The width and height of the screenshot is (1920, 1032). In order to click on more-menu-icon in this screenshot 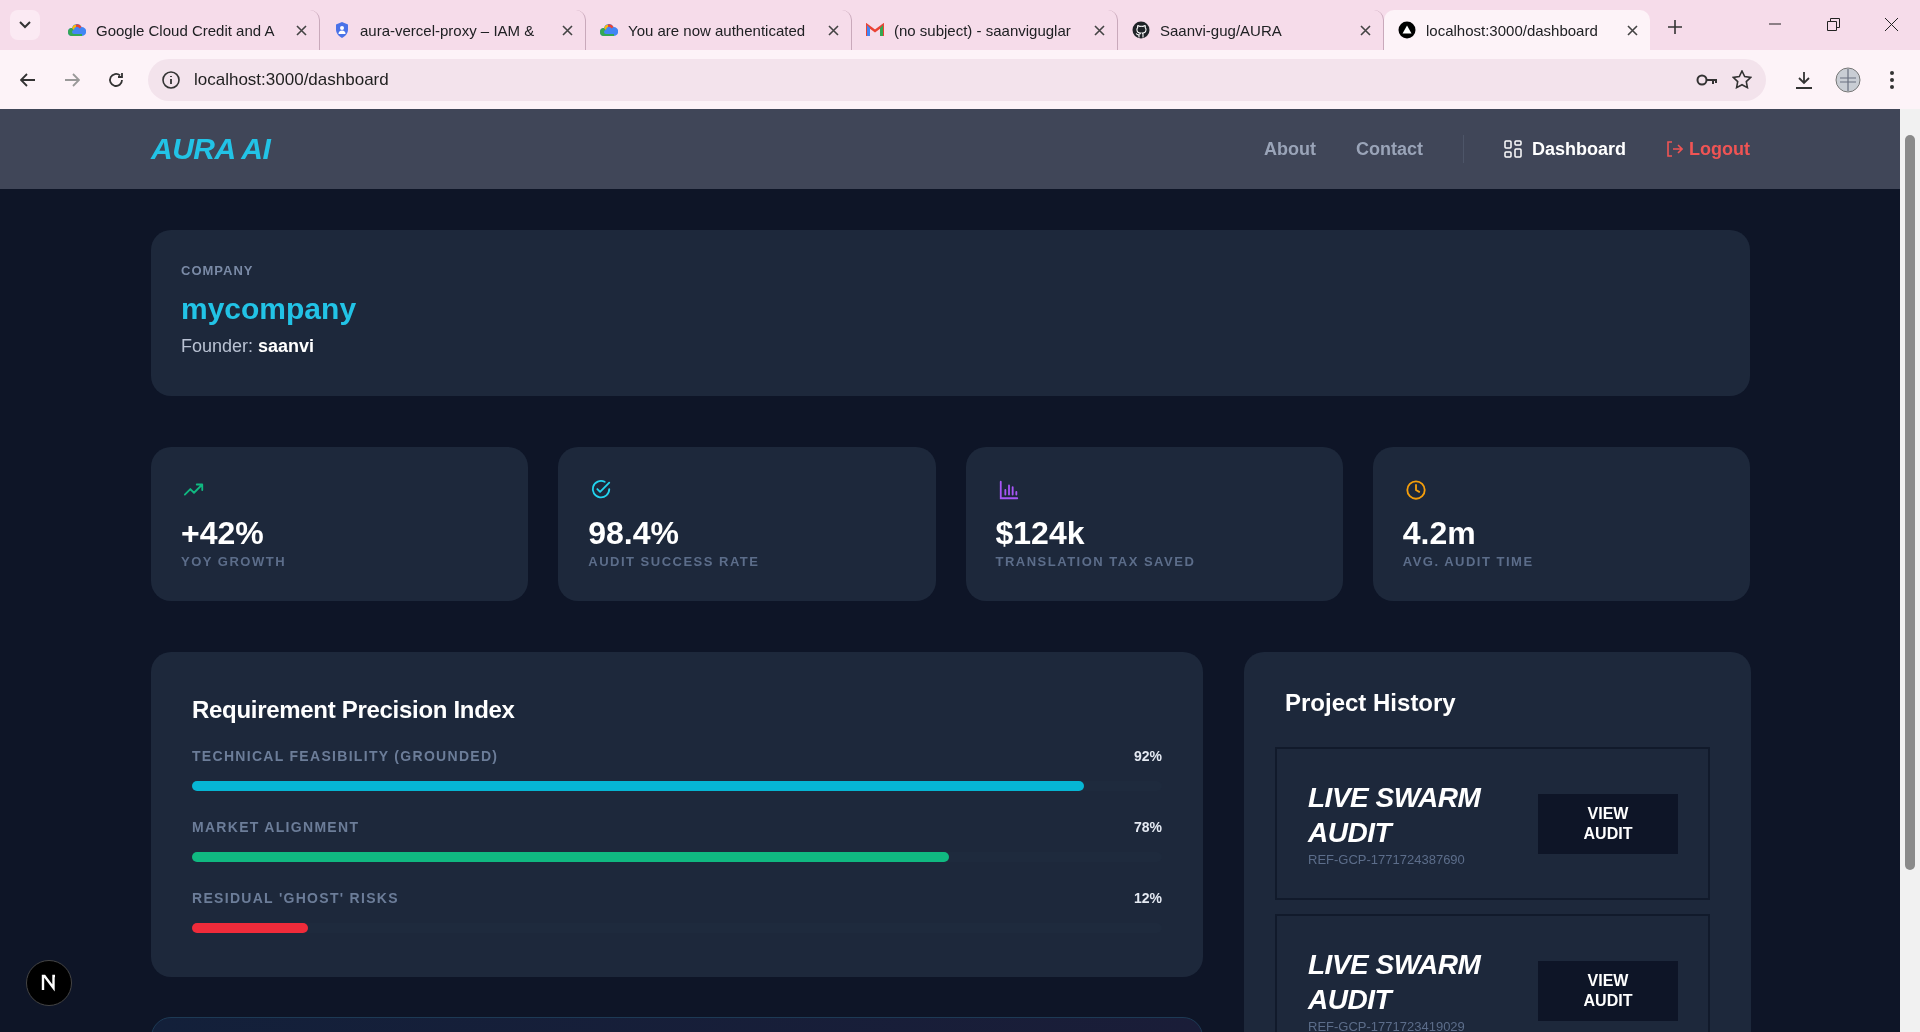, I will do `click(1892, 79)`.